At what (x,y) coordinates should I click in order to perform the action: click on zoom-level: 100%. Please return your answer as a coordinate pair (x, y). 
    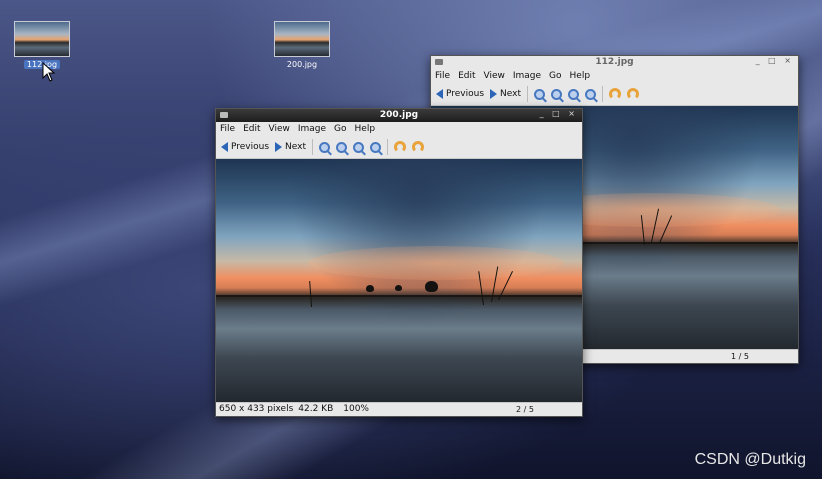
    Looking at the image, I should click on (356, 409).